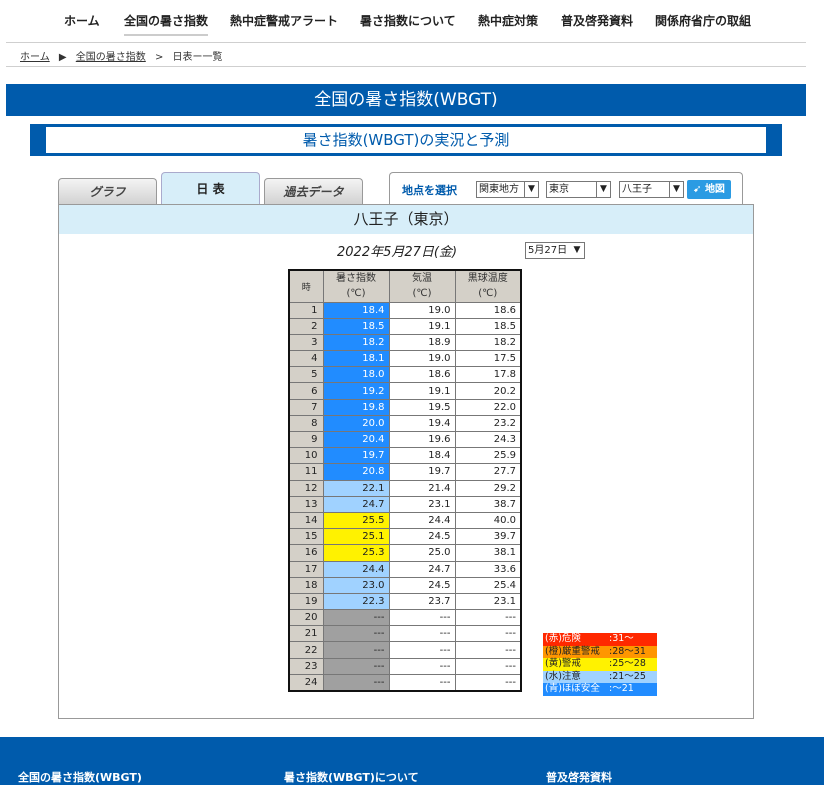 This screenshot has height=785, width=824. What do you see at coordinates (488, 342) in the screenshot?
I see `globe-temperature-cell: 18.2` at bounding box center [488, 342].